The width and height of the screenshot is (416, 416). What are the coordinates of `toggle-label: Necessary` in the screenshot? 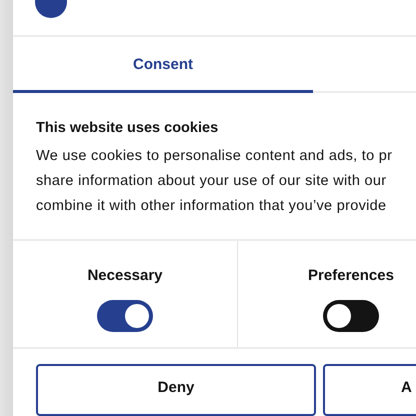 It's located at (125, 275).